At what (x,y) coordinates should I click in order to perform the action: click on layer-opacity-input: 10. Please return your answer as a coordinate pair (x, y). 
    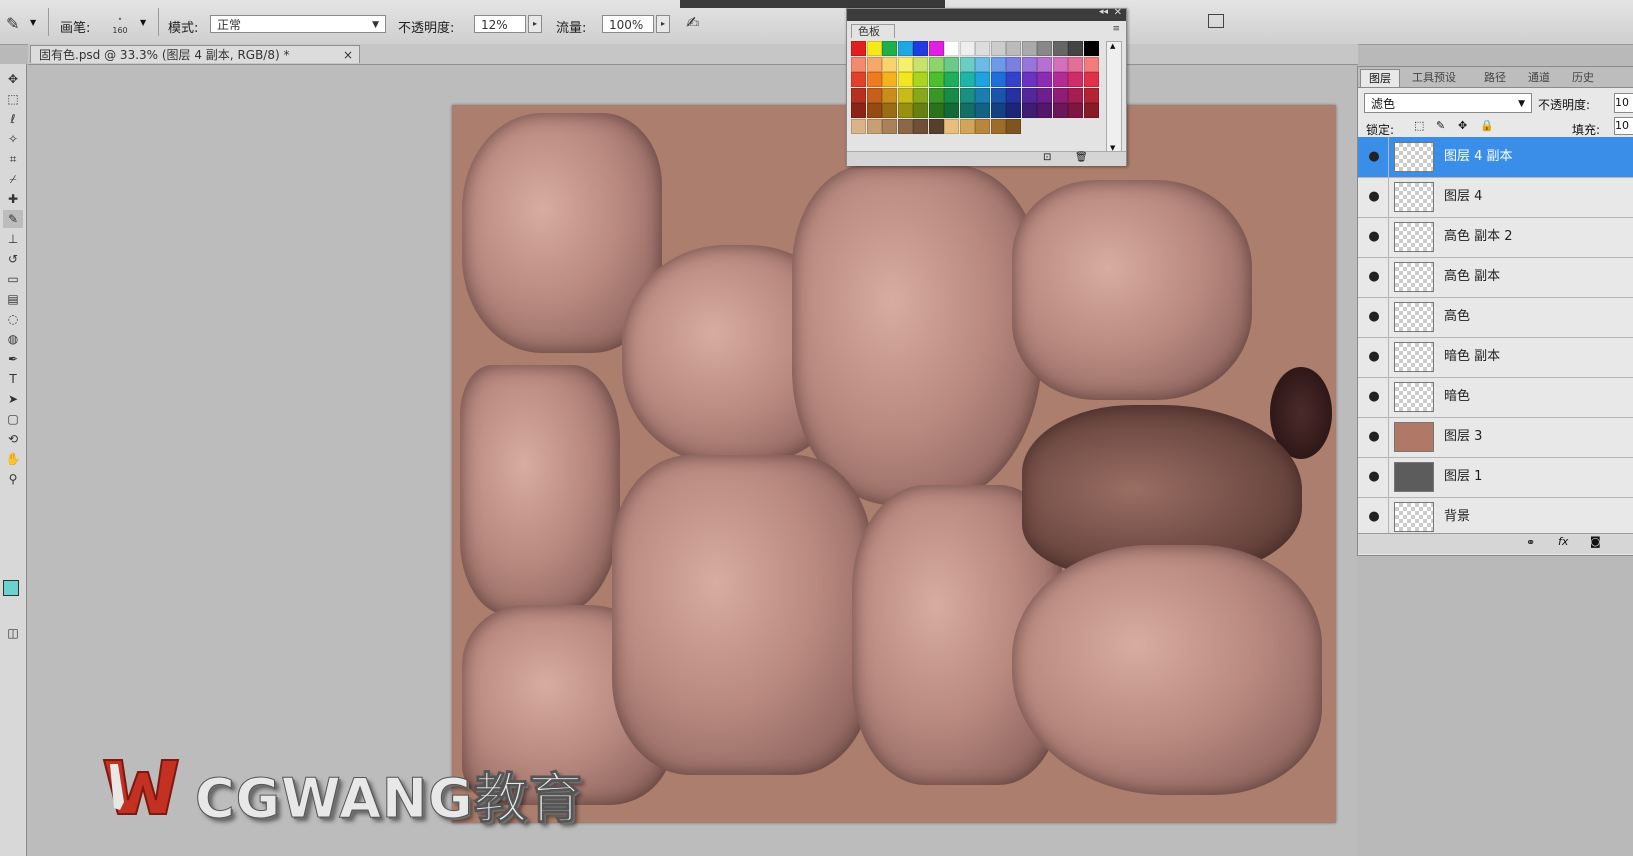
    Looking at the image, I should click on (1623, 103).